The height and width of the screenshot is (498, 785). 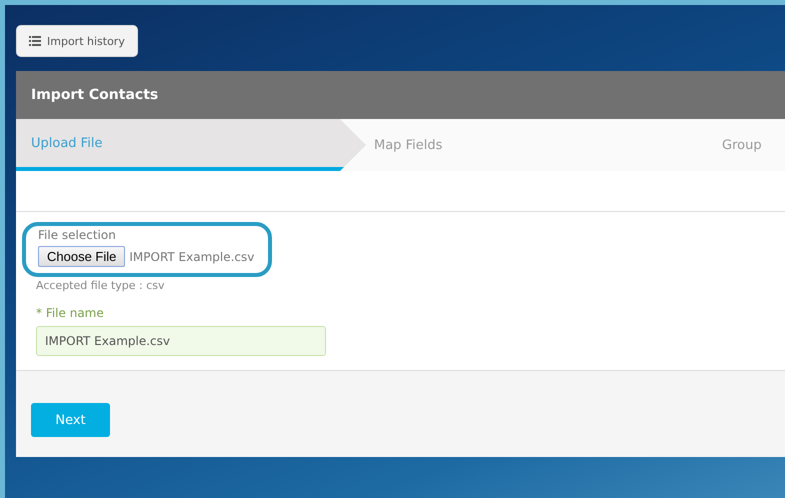 What do you see at coordinates (101, 285) in the screenshot?
I see `hint-text: Accepted file type : csv` at bounding box center [101, 285].